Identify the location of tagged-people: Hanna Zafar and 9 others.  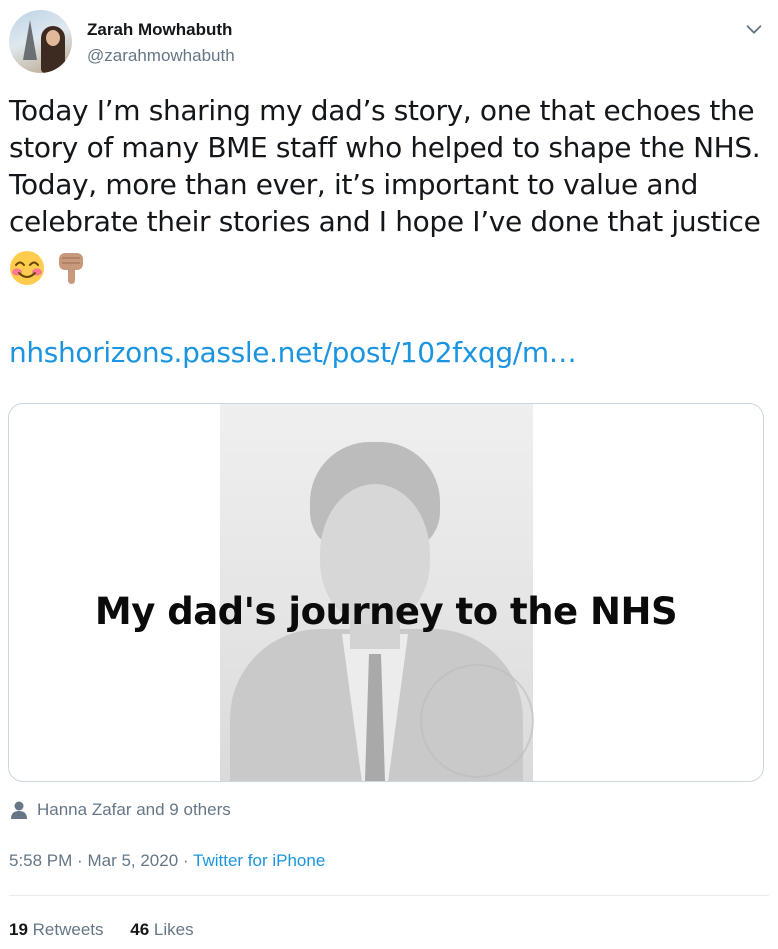
(120, 810).